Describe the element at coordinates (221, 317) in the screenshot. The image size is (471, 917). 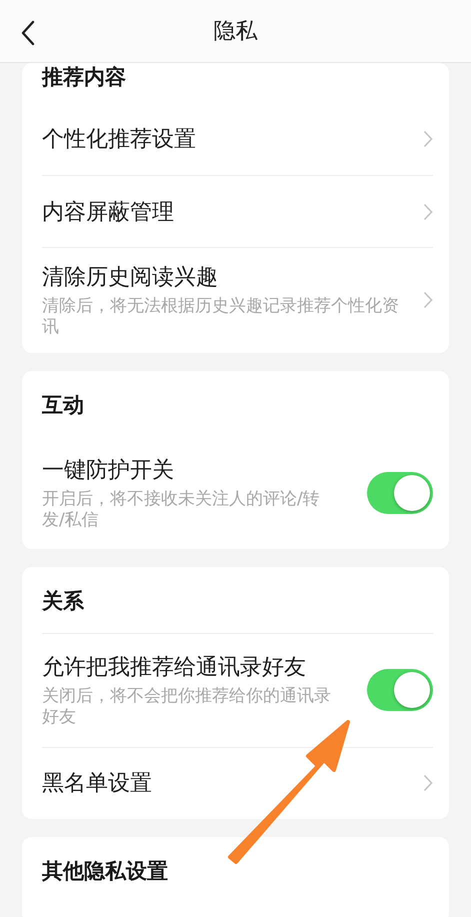
I see `setting-description: 清除后，将无法根据历史兴趣记录推荐个性化资讯` at that location.